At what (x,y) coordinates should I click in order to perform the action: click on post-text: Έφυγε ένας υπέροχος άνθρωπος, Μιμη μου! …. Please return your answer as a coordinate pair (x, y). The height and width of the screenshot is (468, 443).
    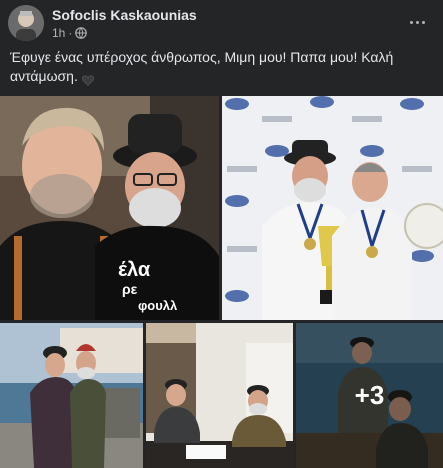
    Looking at the image, I should click on (220, 67).